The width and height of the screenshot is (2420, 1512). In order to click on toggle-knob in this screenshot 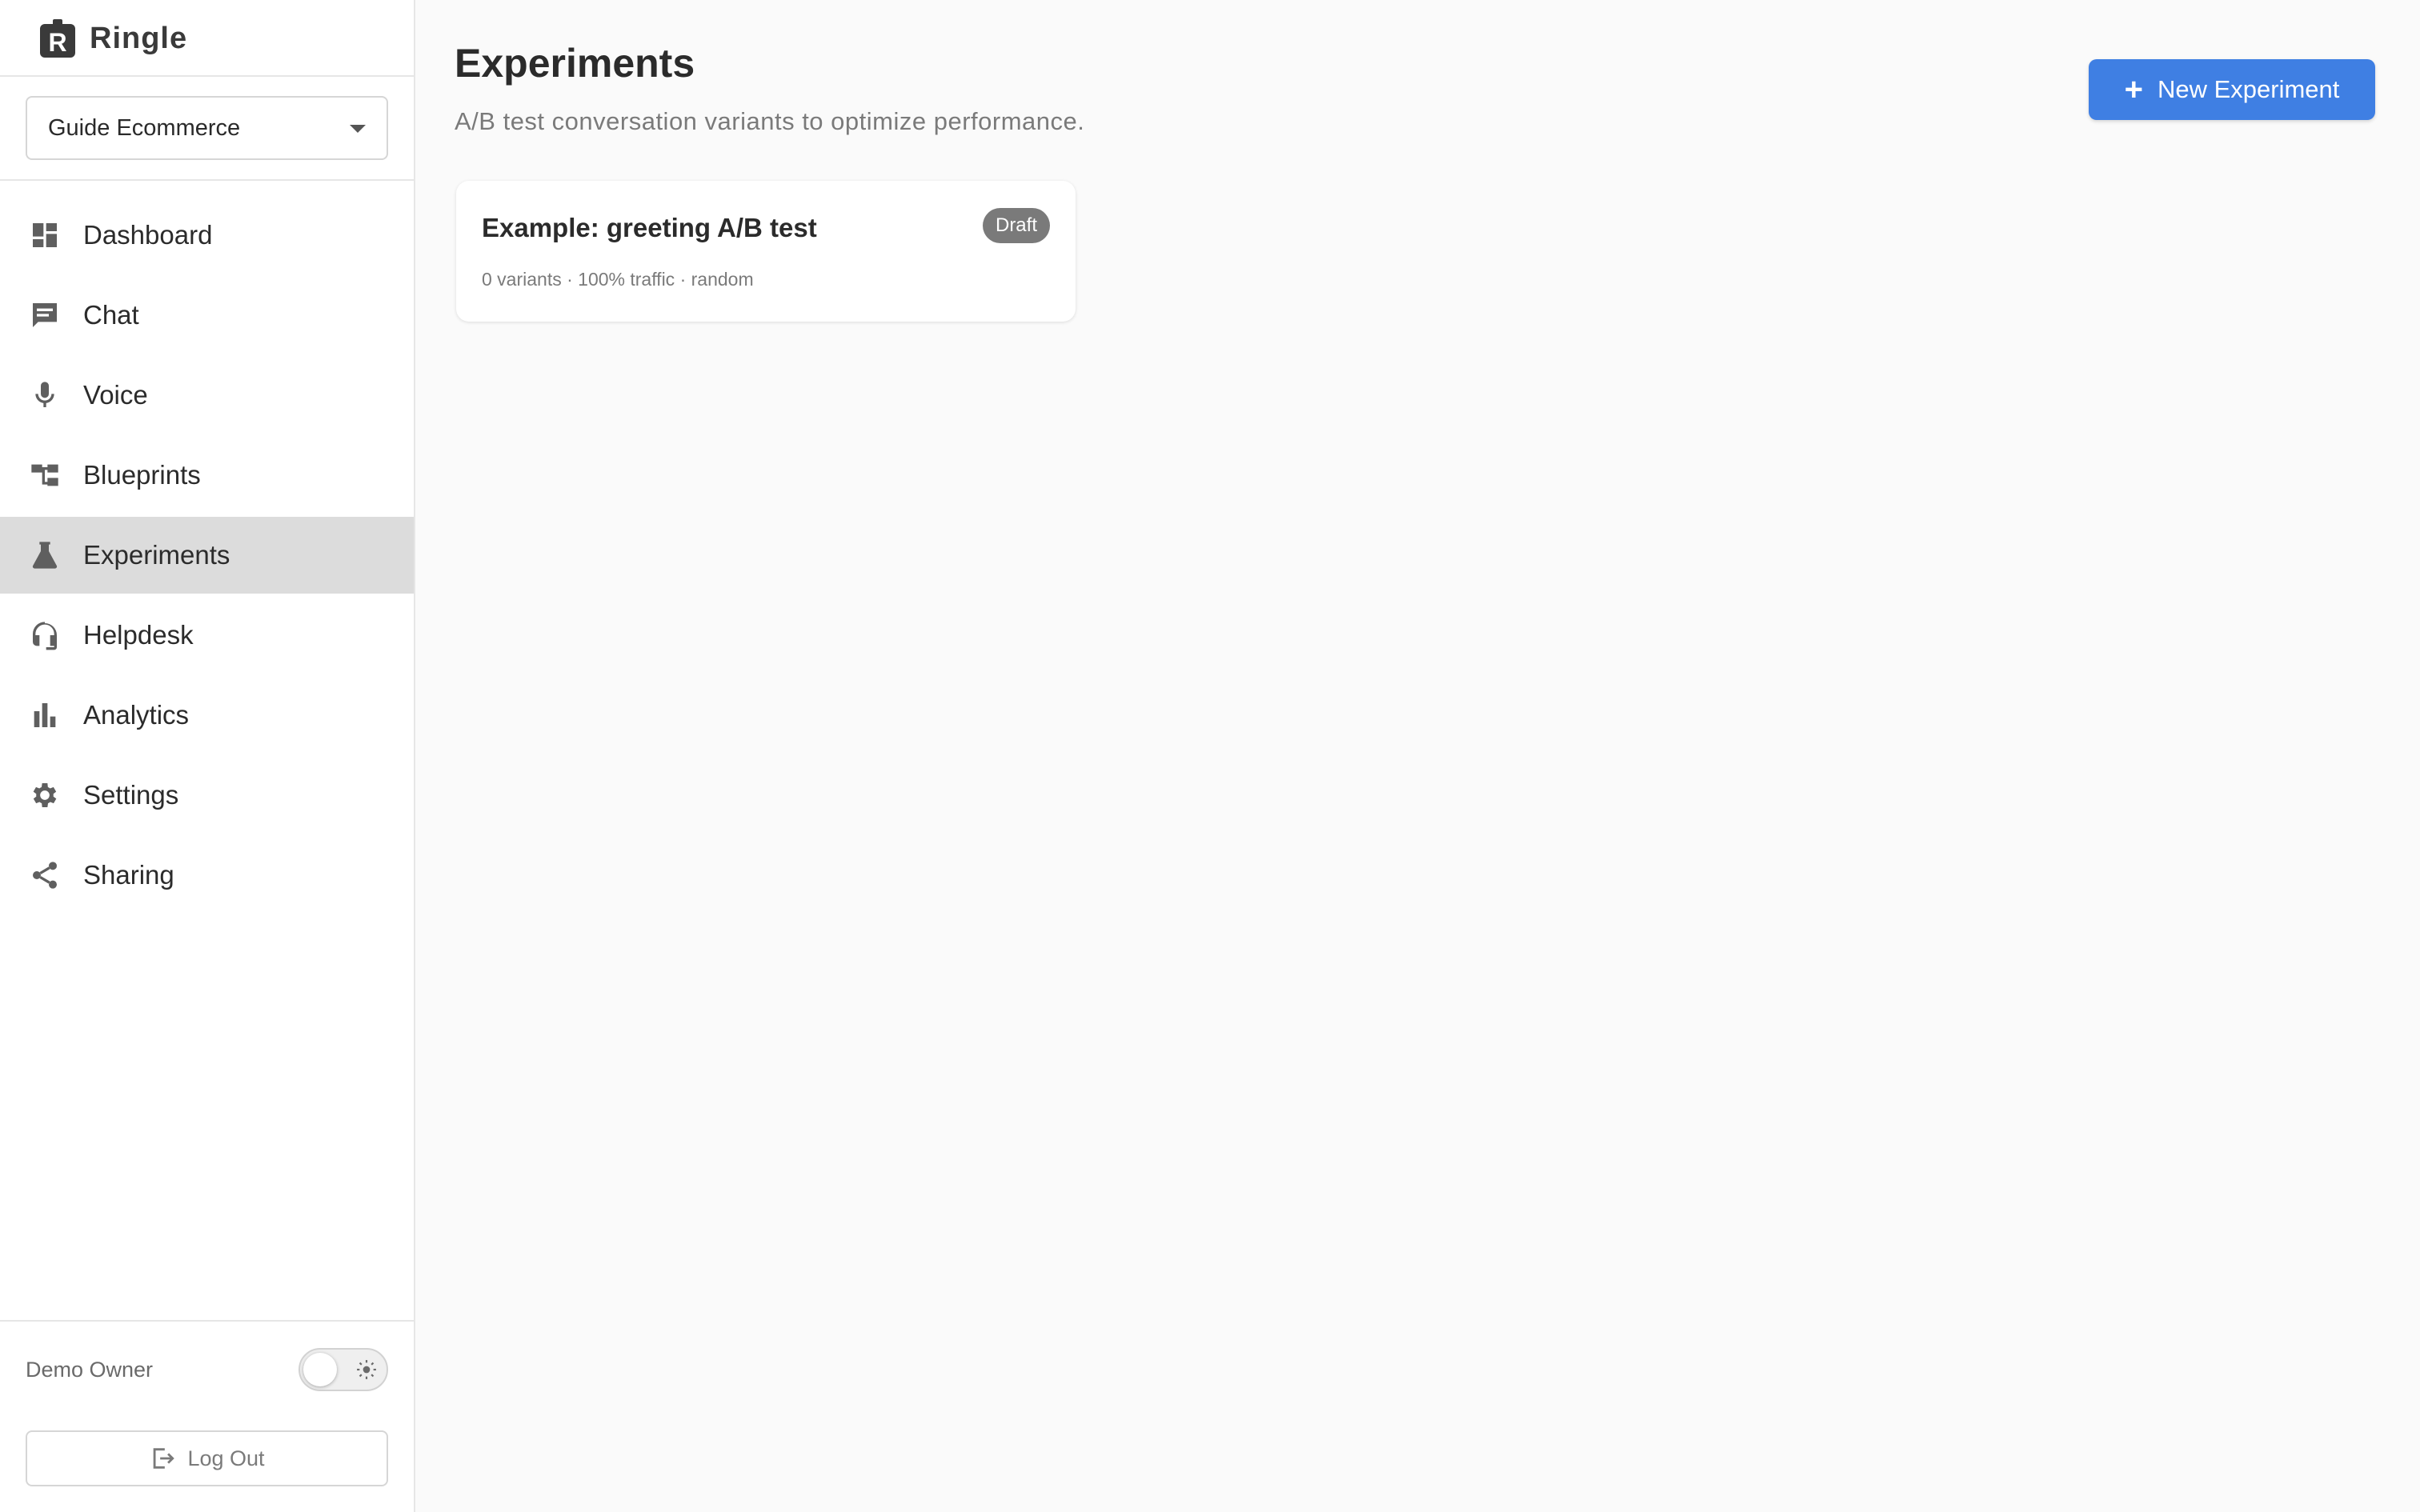, I will do `click(320, 1369)`.